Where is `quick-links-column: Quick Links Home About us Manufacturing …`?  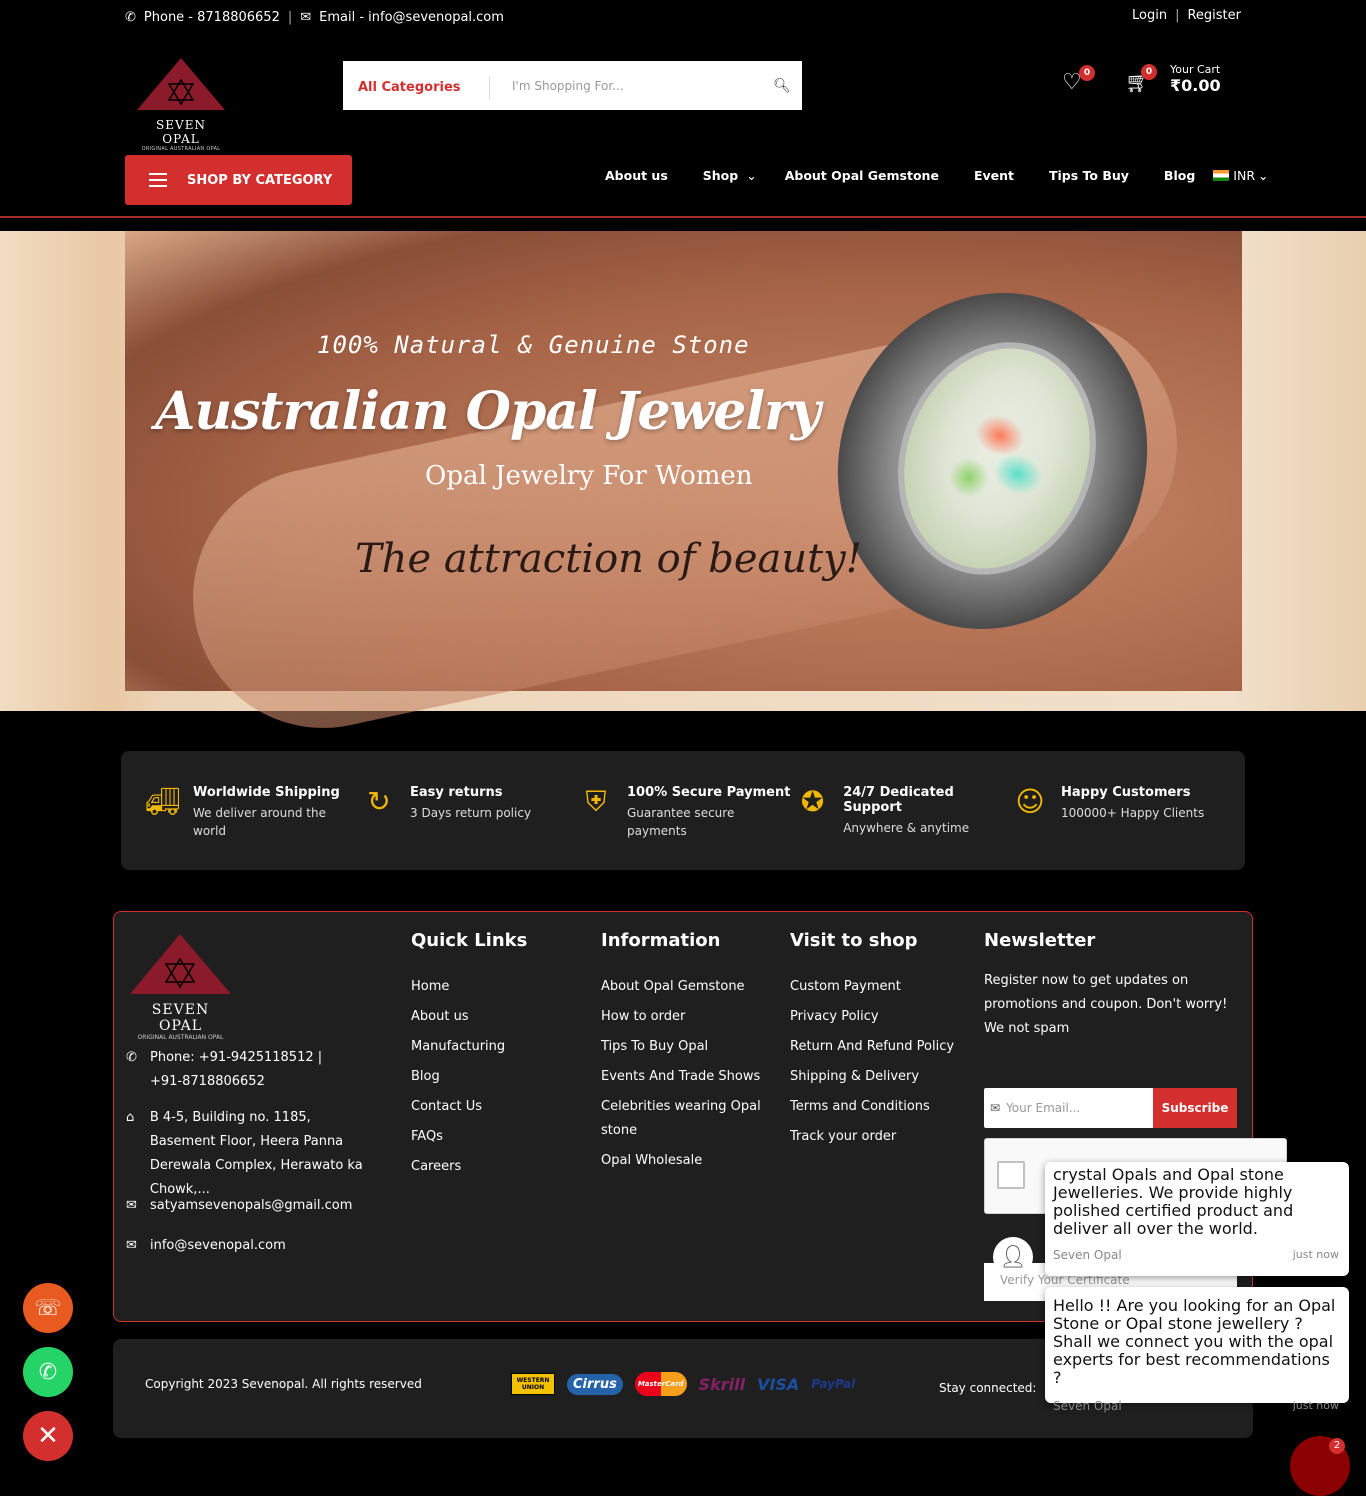 quick-links-column: Quick Links Home About us Manufacturing … is located at coordinates (469, 1057).